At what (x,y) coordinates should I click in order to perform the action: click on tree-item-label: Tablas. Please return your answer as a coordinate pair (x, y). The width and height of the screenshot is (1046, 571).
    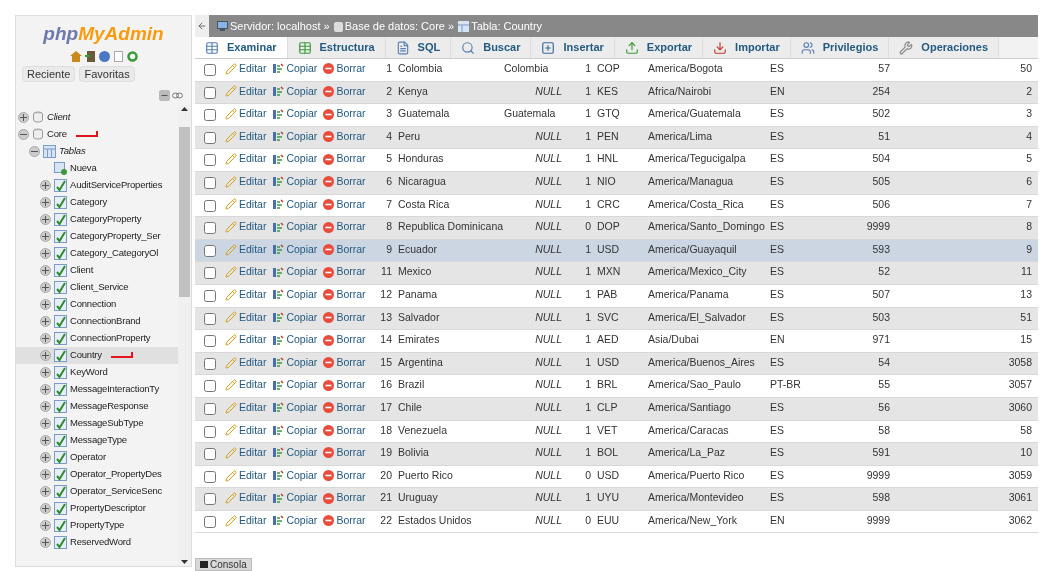
    Looking at the image, I should click on (72, 151).